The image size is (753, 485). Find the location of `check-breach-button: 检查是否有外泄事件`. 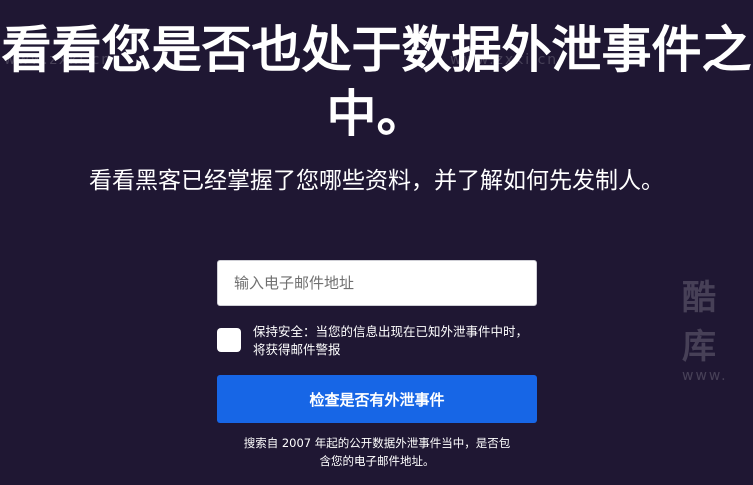

check-breach-button: 检查是否有外泄事件 is located at coordinates (377, 399).